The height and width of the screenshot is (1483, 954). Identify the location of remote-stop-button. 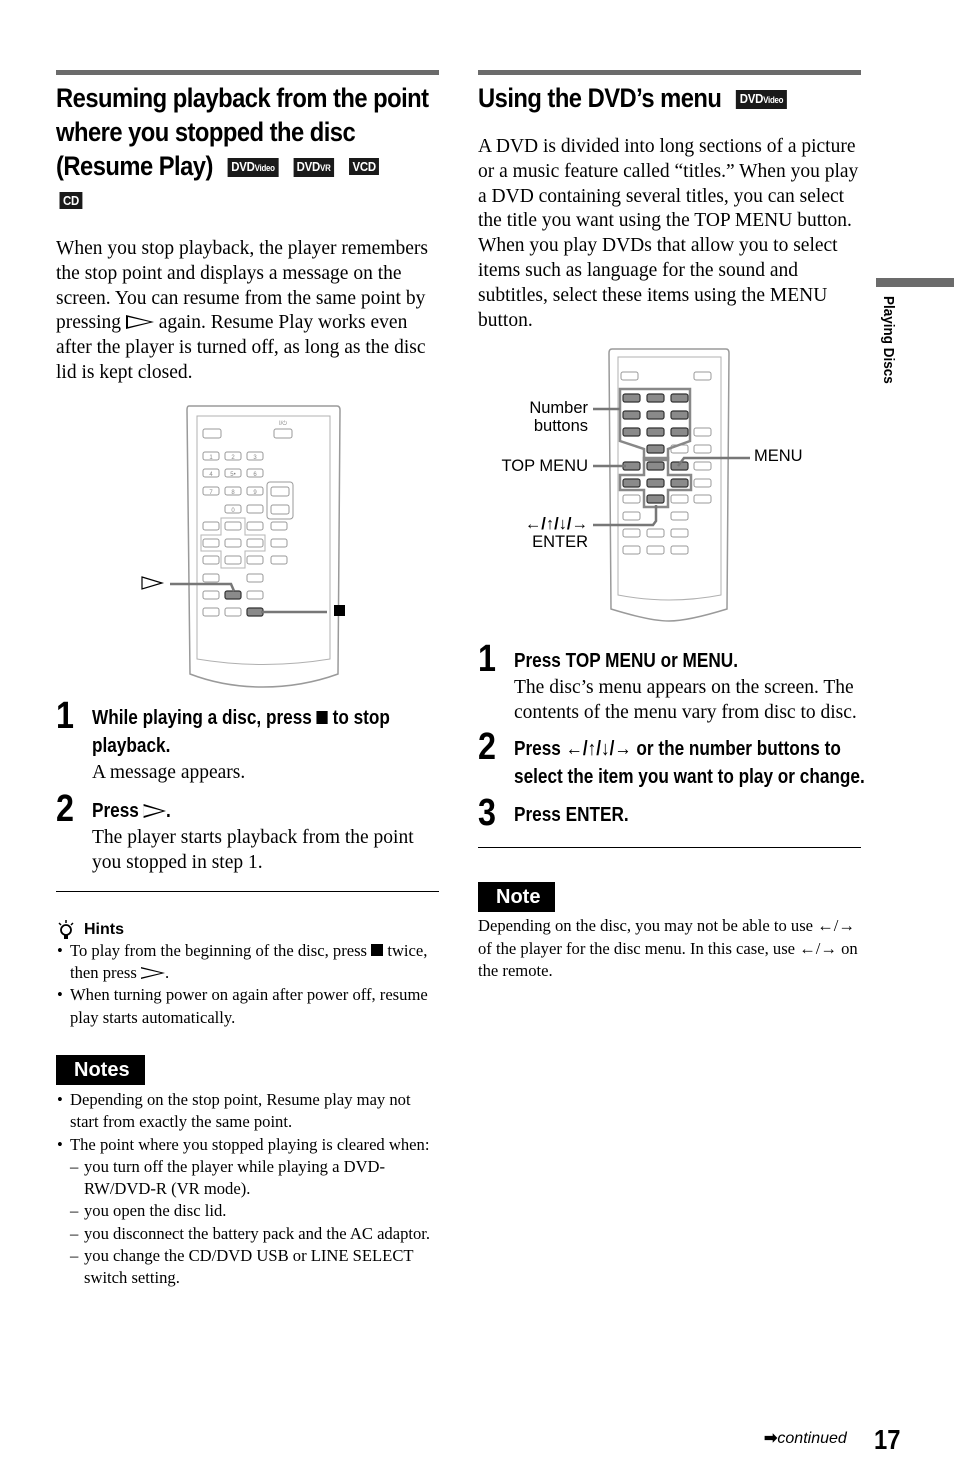
(255, 612).